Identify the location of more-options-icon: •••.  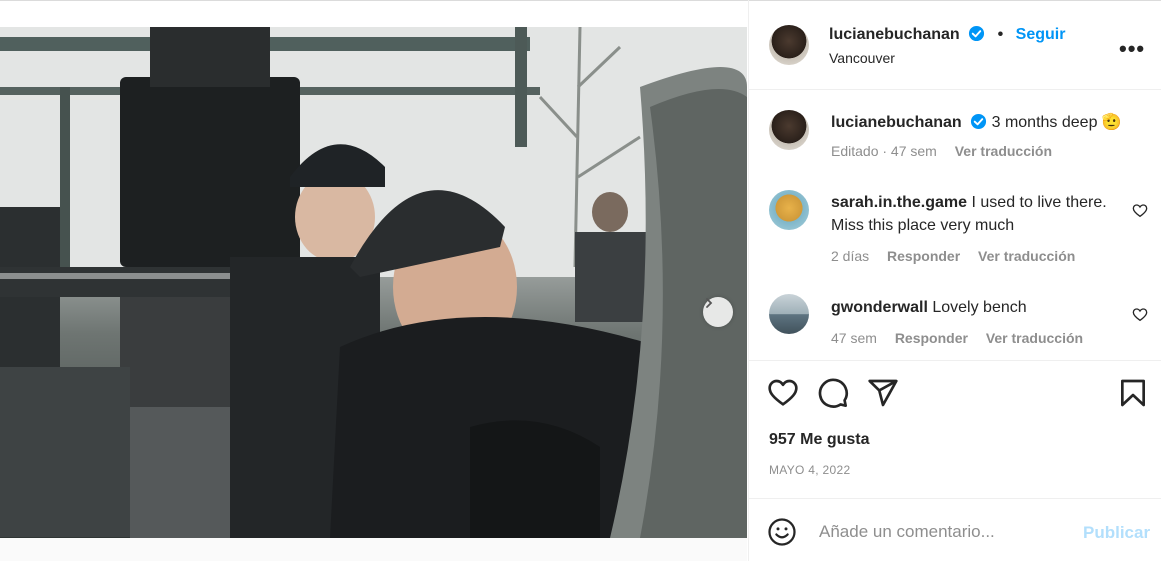
(1132, 49).